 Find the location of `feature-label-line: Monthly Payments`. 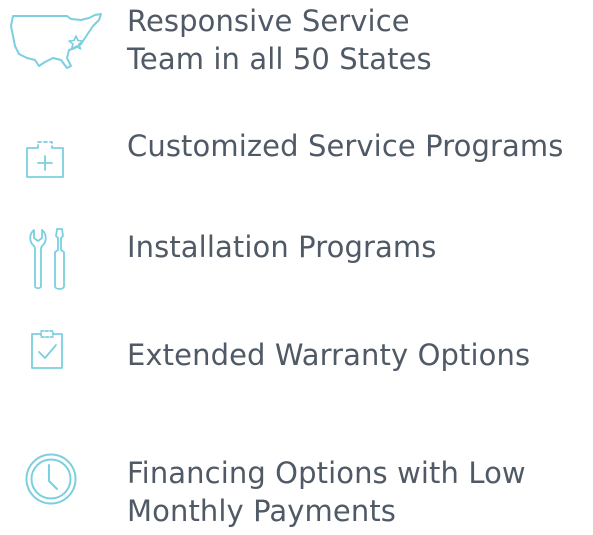

feature-label-line: Monthly Payments is located at coordinates (262, 511).